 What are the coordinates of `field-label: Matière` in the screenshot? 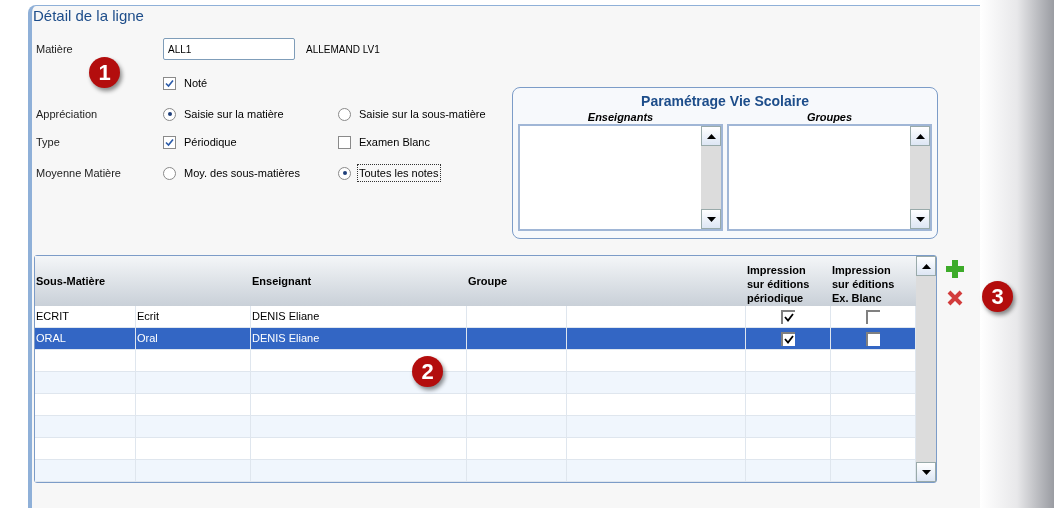 It's located at (55, 49).